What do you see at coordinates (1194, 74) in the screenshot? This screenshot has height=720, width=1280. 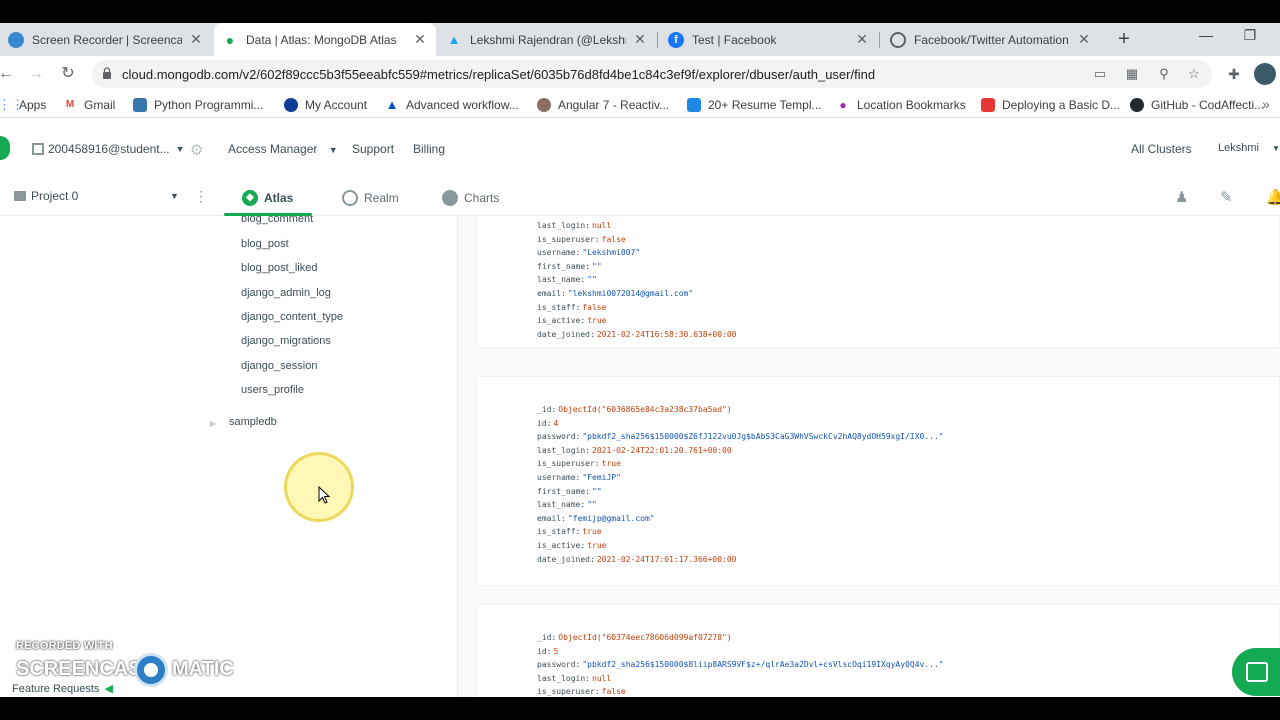 I see `bookmark-star-icon: ☆` at bounding box center [1194, 74].